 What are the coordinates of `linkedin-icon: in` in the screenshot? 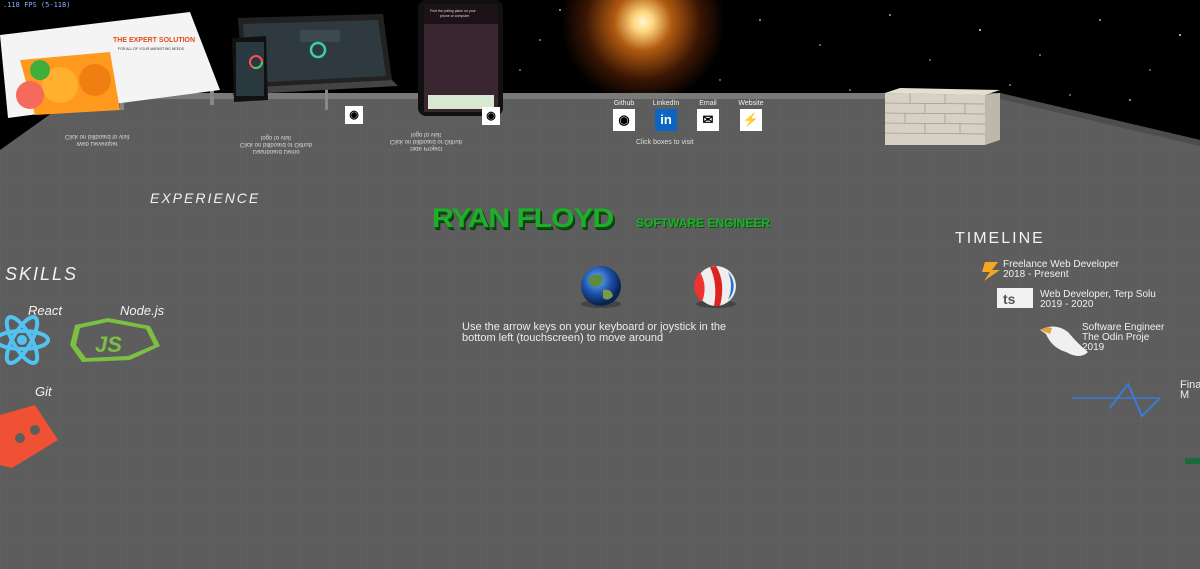 It's located at (666, 120).